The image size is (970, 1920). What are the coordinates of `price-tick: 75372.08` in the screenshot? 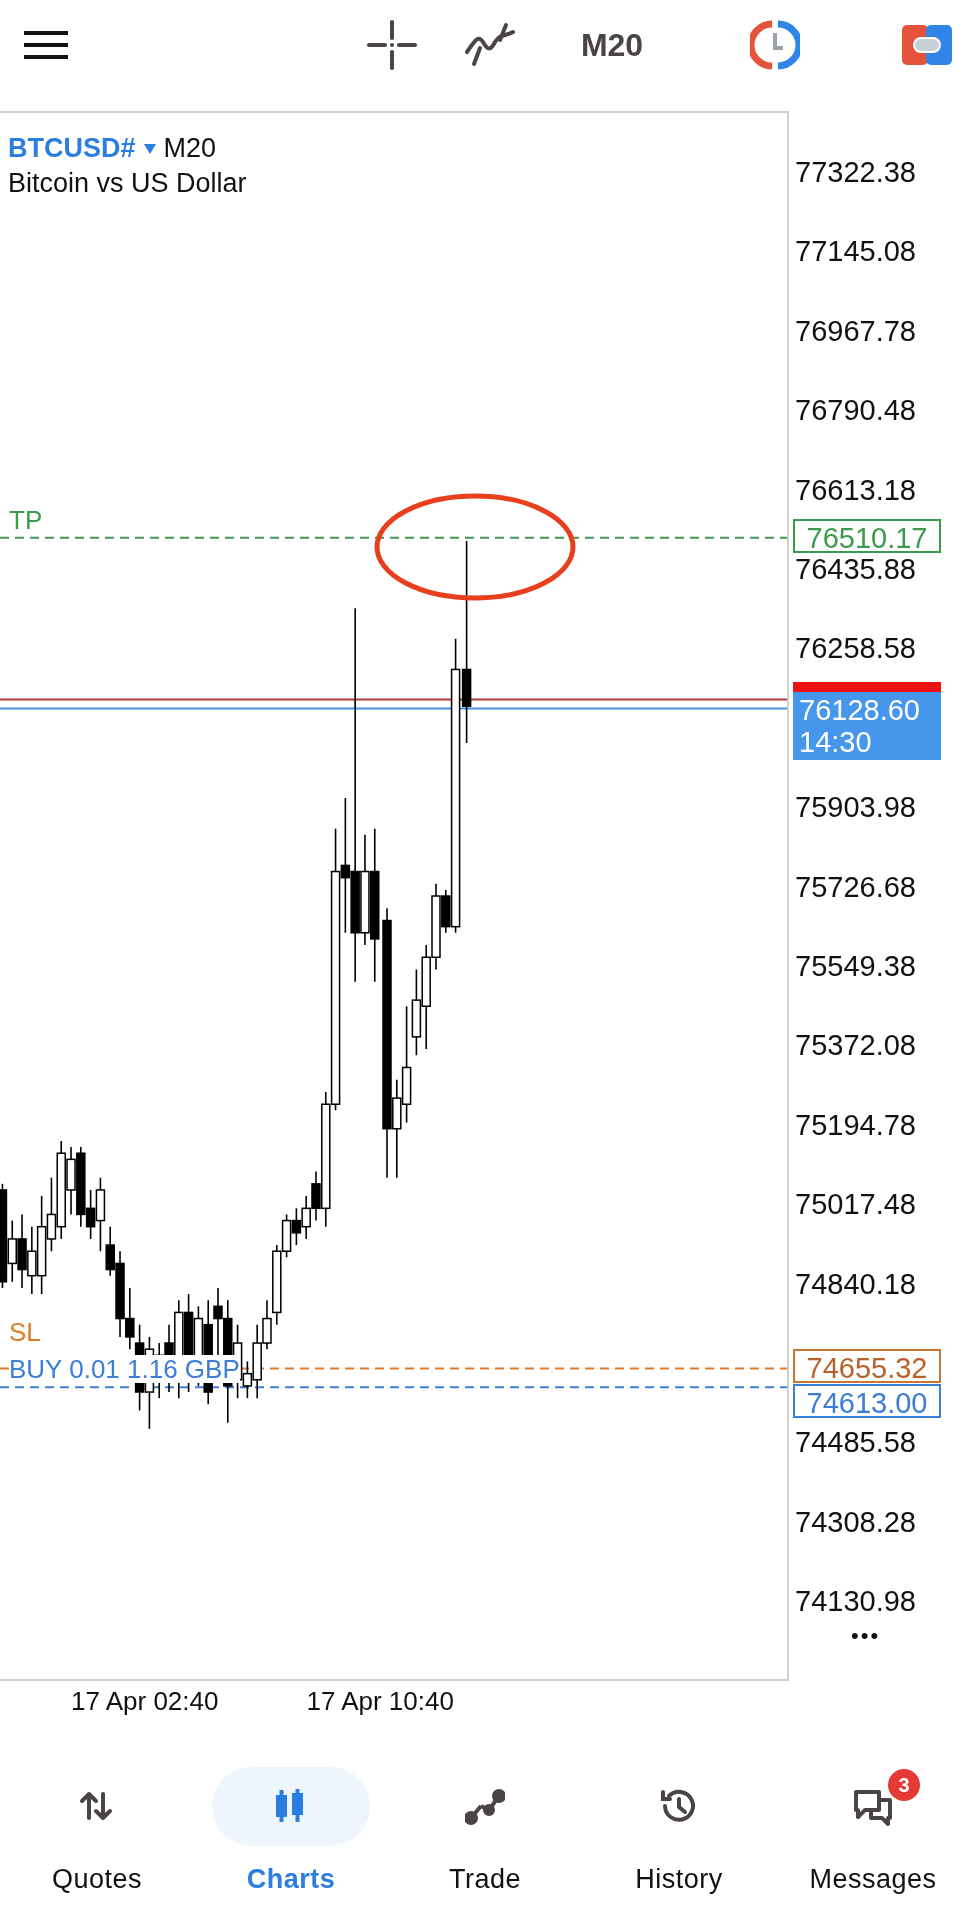 It's located at (855, 1045).